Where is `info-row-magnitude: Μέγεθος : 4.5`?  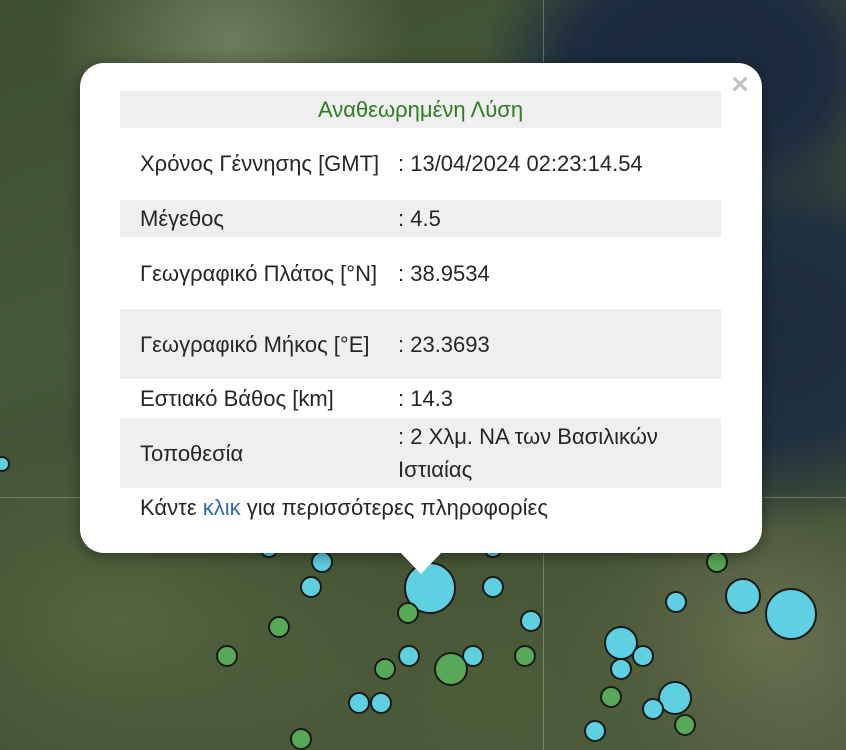
info-row-magnitude: Μέγεθος : 4.5 is located at coordinates (420, 218).